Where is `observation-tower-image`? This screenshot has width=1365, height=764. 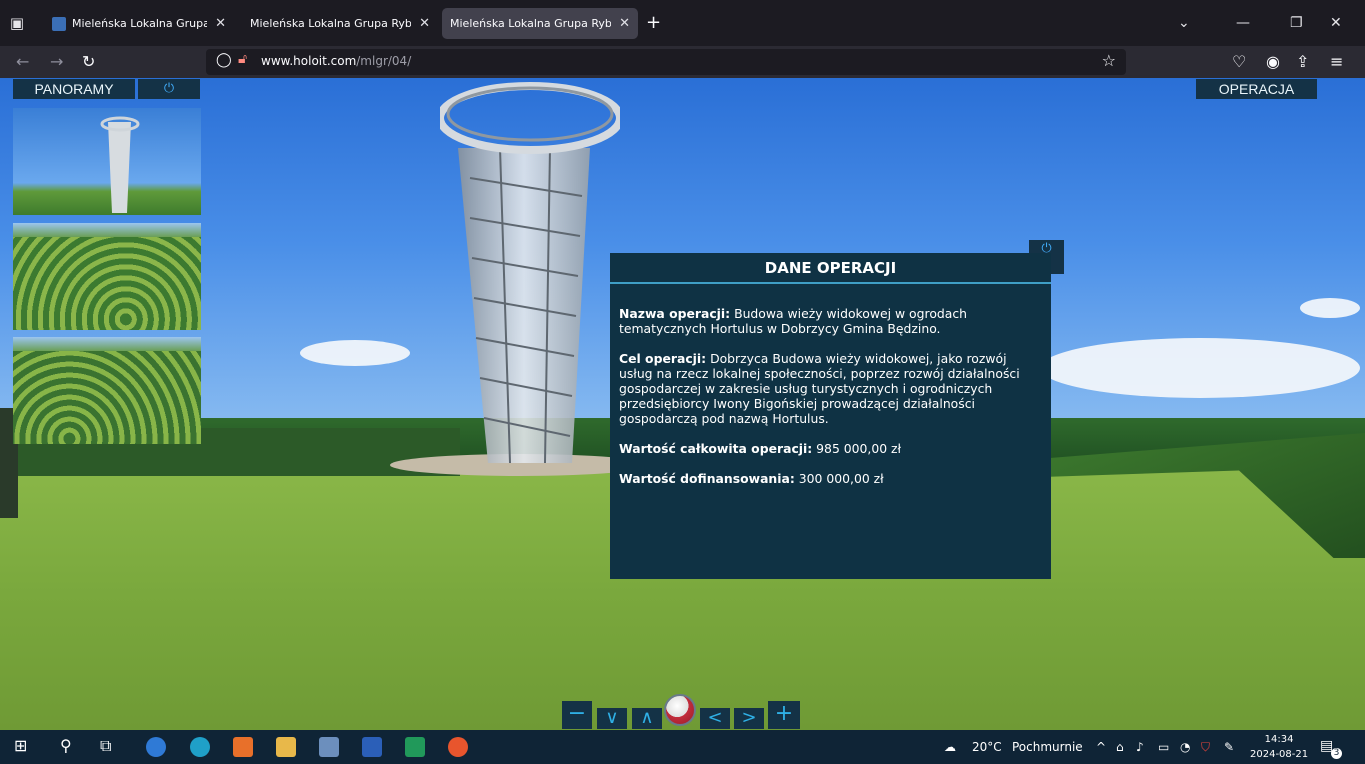
observation-tower-image is located at coordinates (530, 273).